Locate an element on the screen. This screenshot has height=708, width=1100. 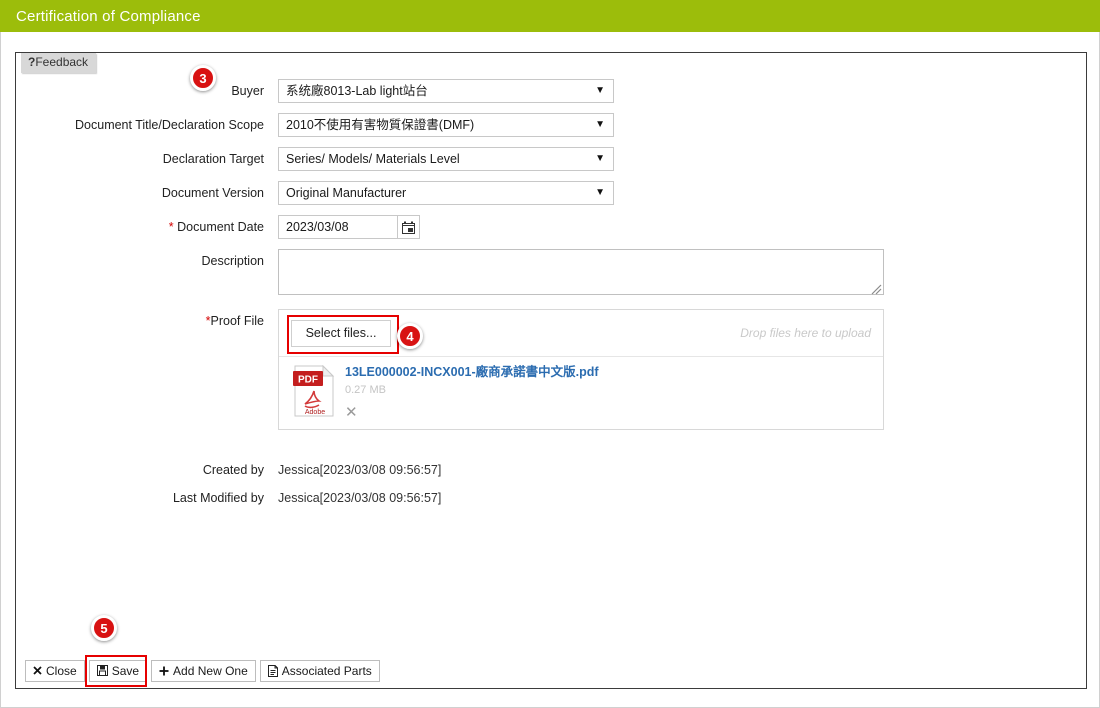
remove-file-icon: ✕ is located at coordinates (353, 412).